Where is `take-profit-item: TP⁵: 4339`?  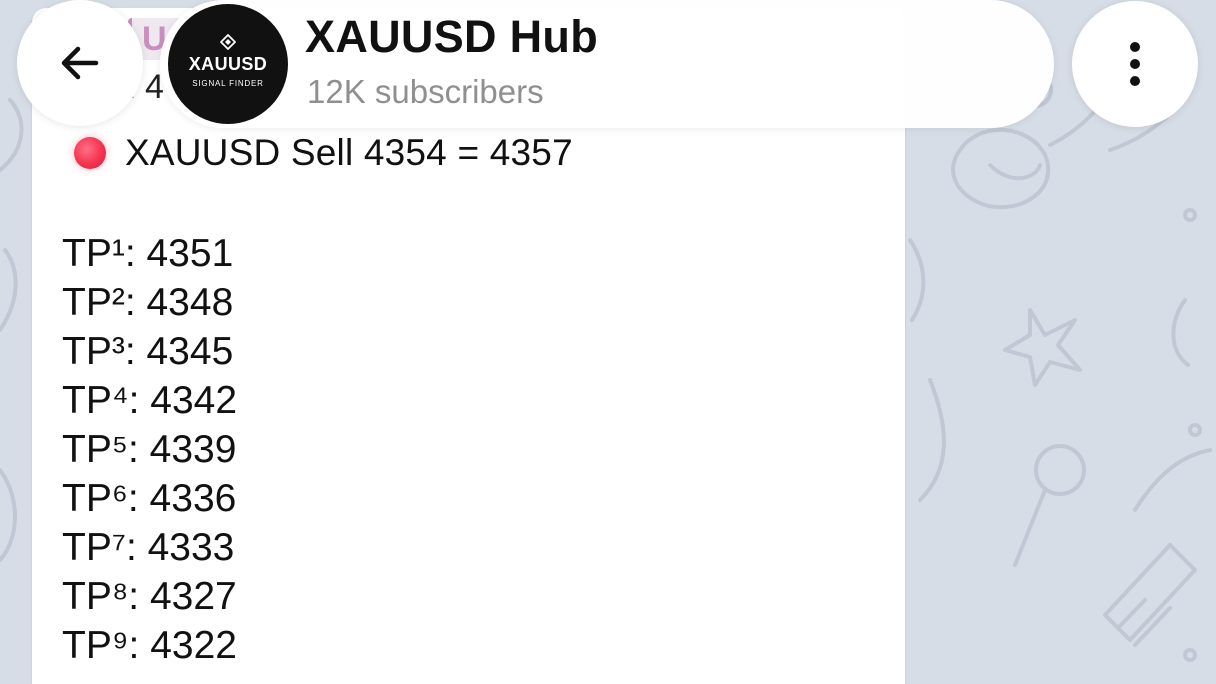
take-profit-item: TP⁵: 4339 is located at coordinates (149, 449).